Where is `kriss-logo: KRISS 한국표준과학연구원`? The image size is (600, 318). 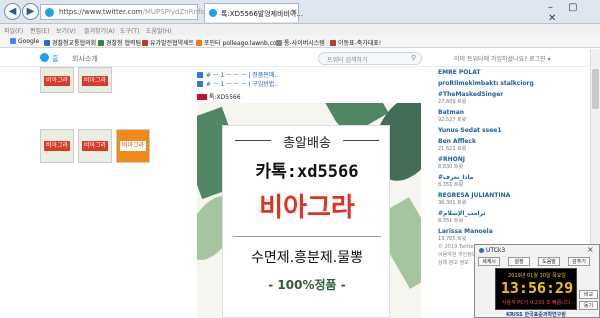 kriss-logo: KRISS 한국표준과학연구원 is located at coordinates (536, 315).